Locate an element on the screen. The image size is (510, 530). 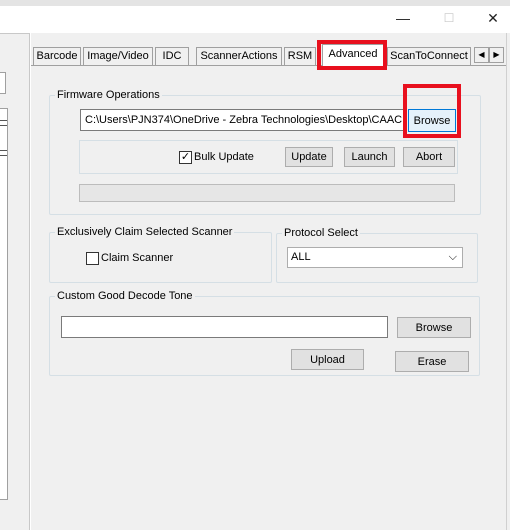
tab-scroll-left-icon: ◀ is located at coordinates (481, 55).